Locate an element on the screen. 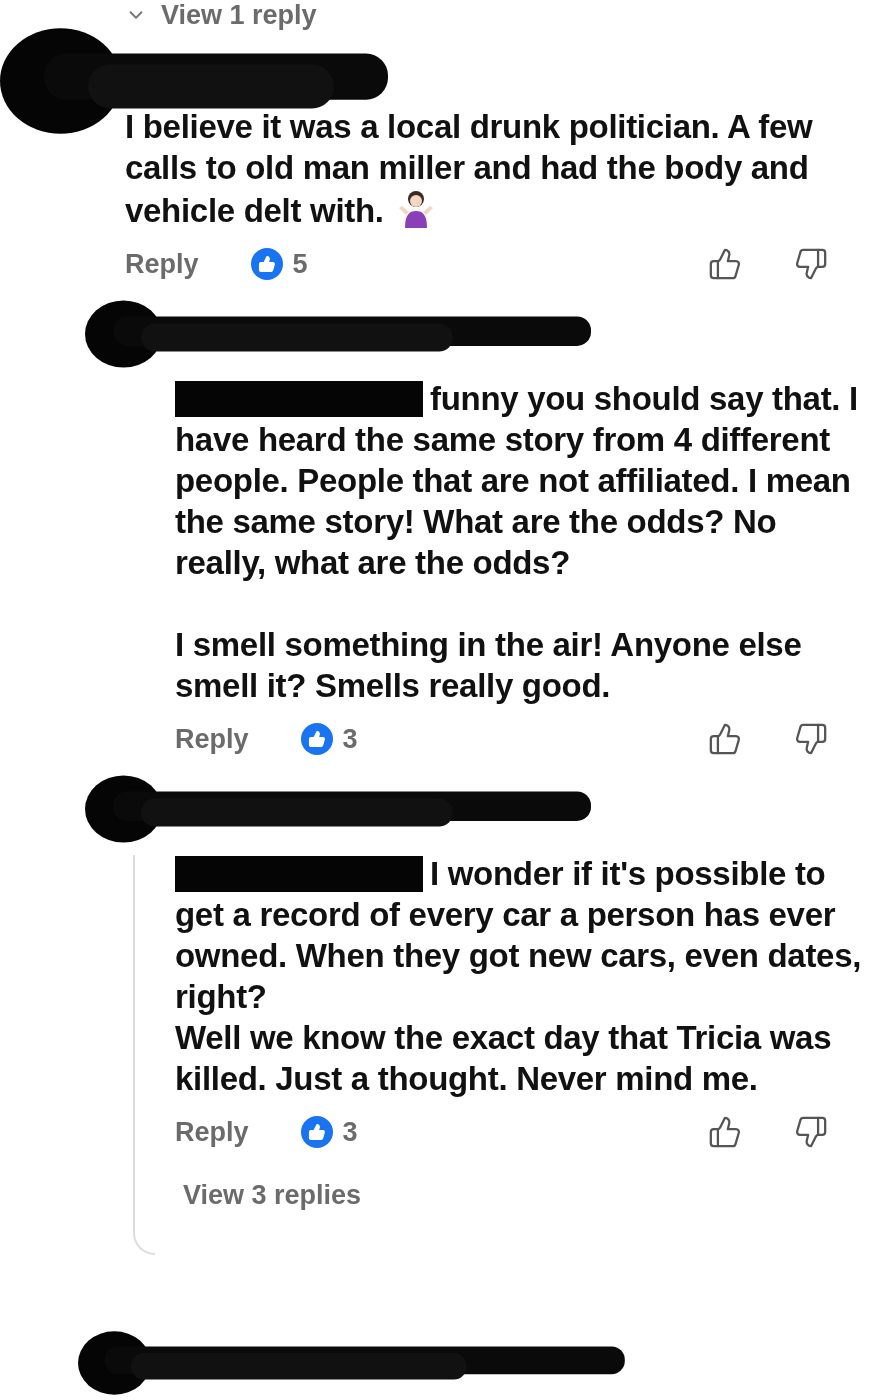  comment-text: I believe it was a local drunk politician. A few calls to old man miller and had the body and vehicle delt with. is located at coordinates (469, 169).